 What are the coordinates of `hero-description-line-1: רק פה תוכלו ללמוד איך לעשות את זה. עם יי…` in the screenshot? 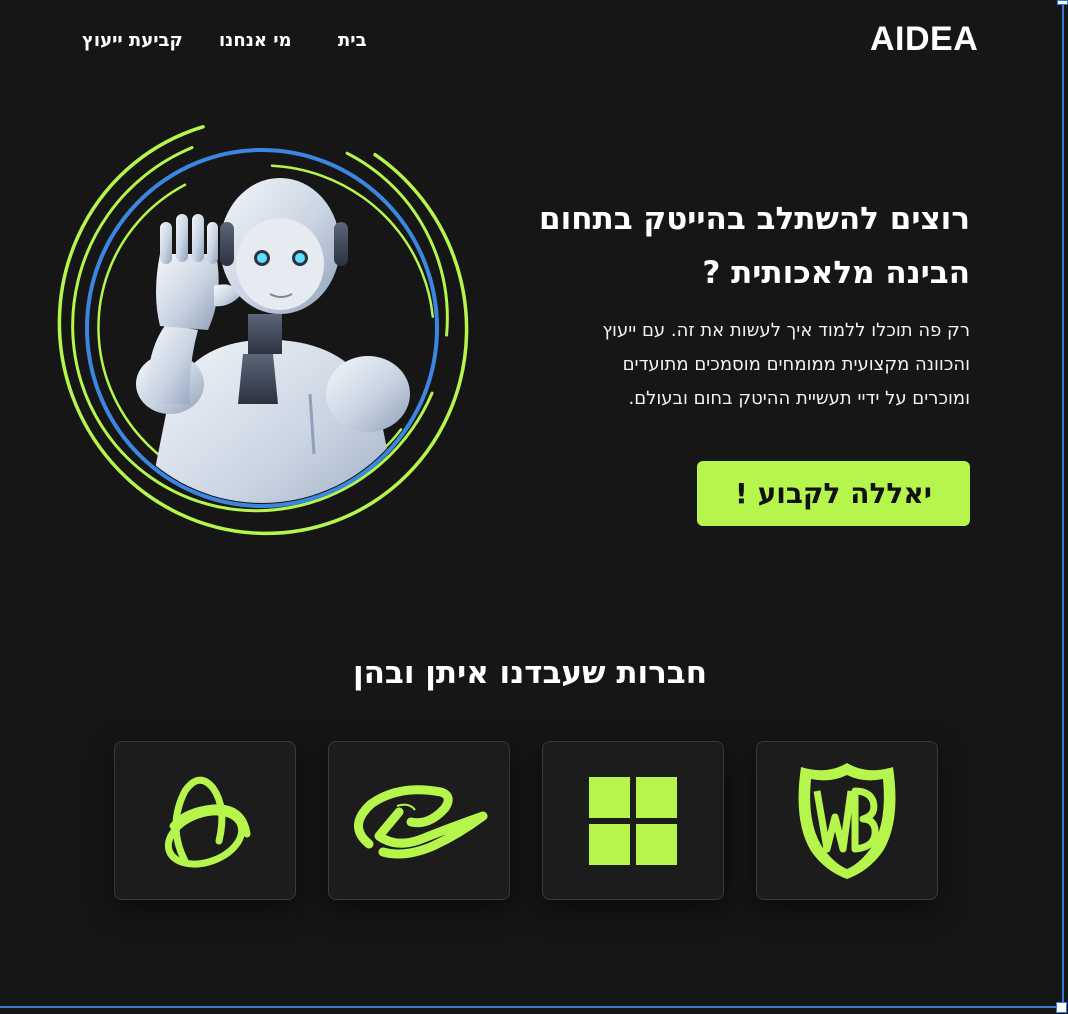 It's located at (786, 330).